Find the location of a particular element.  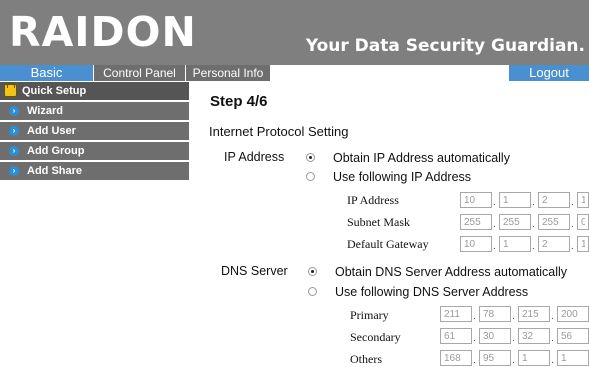

dns-server-group-label: DNS Server is located at coordinates (254, 271).